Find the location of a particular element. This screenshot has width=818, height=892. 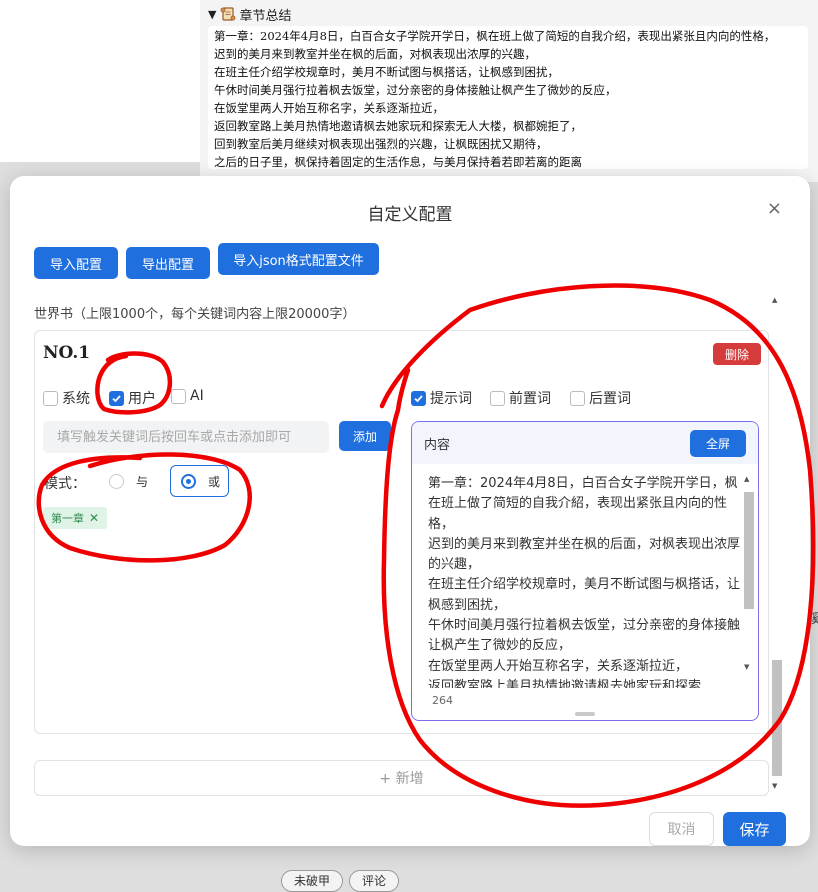

checkbox-label: 提示词 is located at coordinates (451, 399).